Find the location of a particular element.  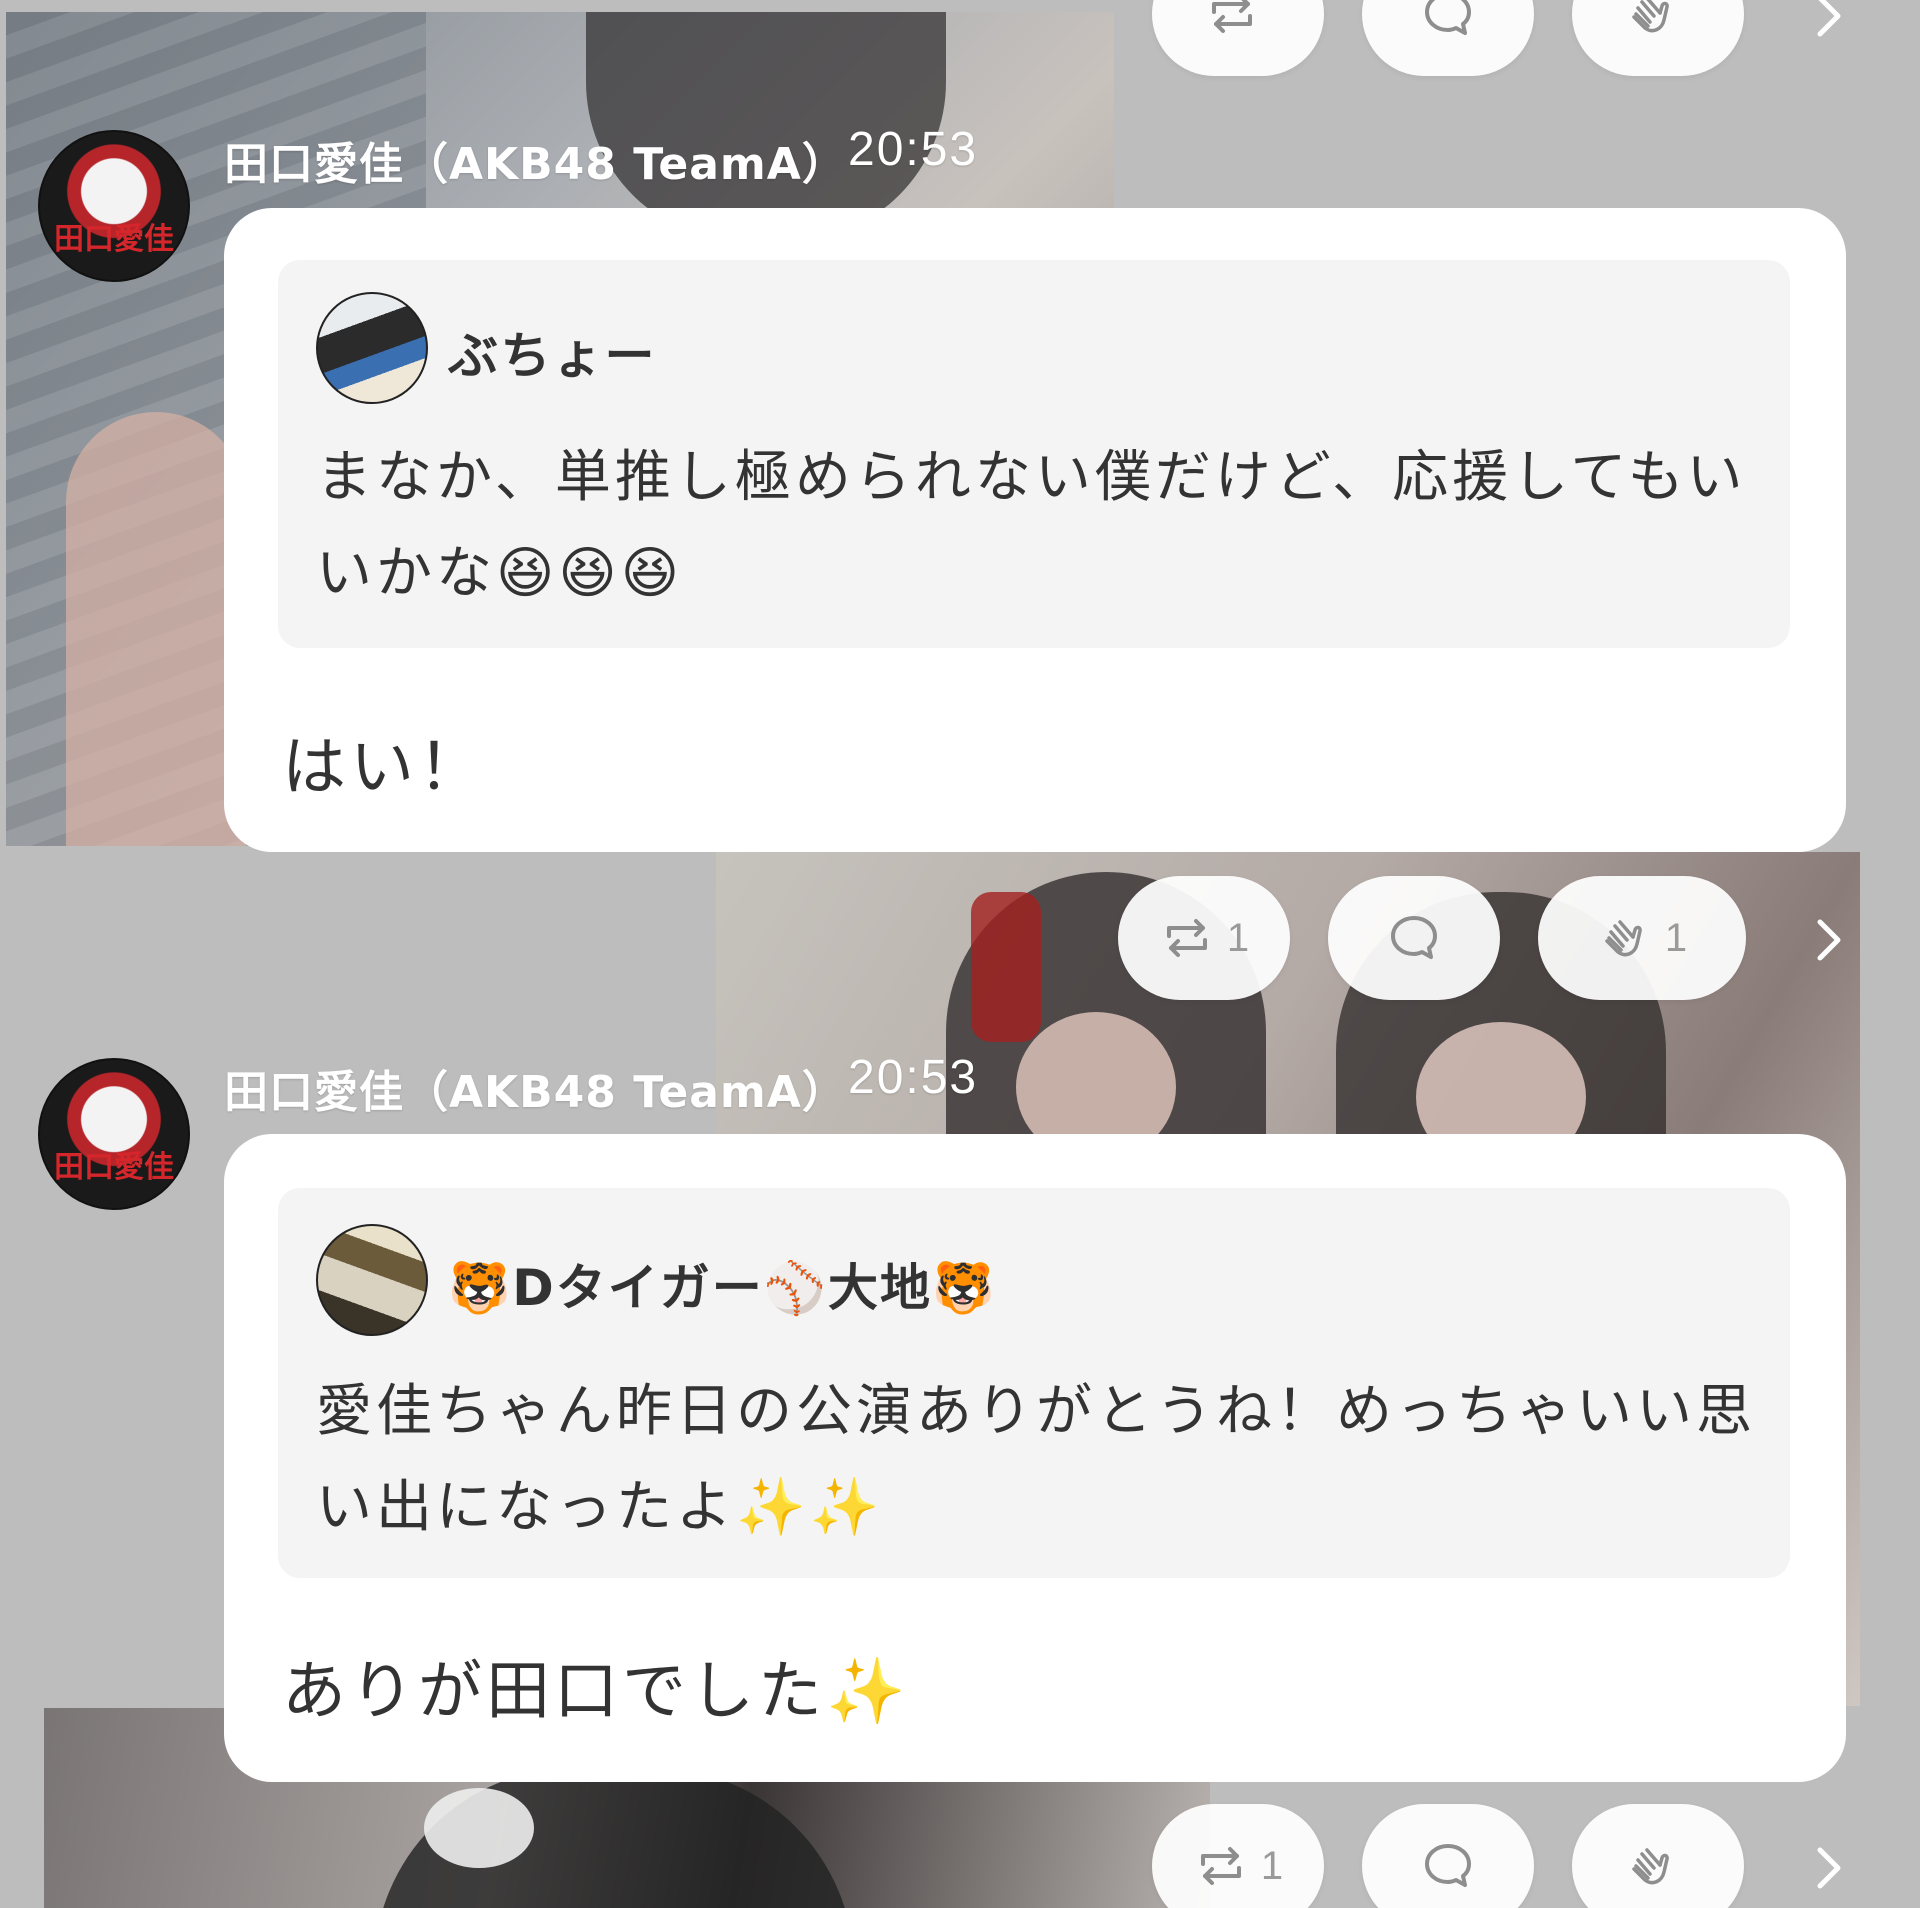

quoted-author-name: ぶちょー is located at coordinates (552, 356).